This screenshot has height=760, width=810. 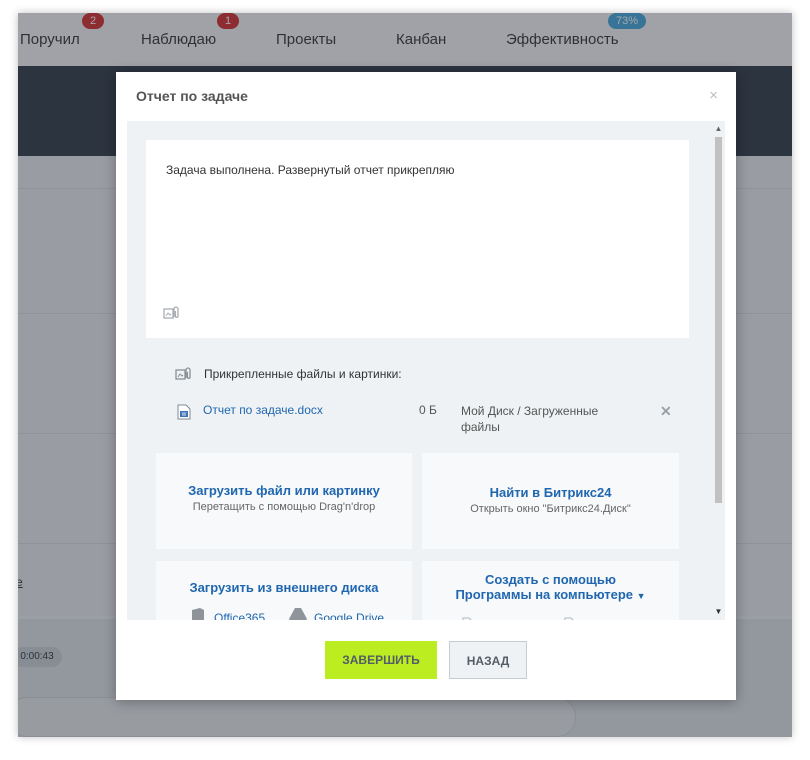 I want to click on attachments-icon, so click(x=183, y=373).